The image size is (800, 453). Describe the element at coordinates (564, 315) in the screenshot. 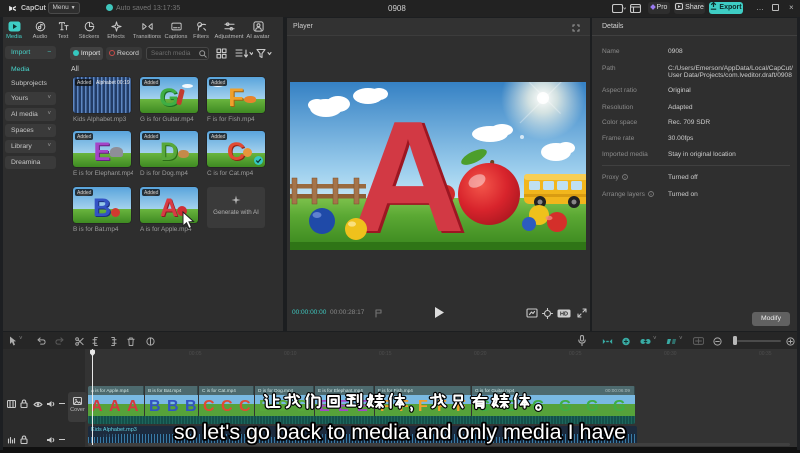

I see `svg-text: HD` at that location.